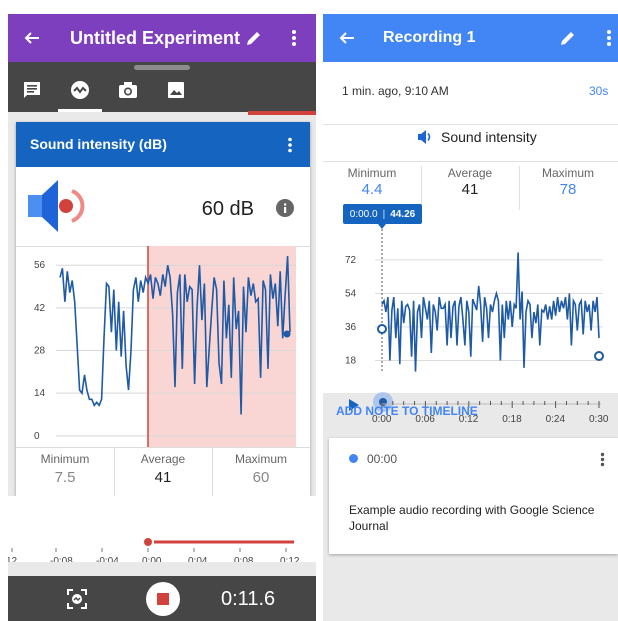 The width and height of the screenshot is (618, 621). I want to click on volume-icon, so click(425, 139).